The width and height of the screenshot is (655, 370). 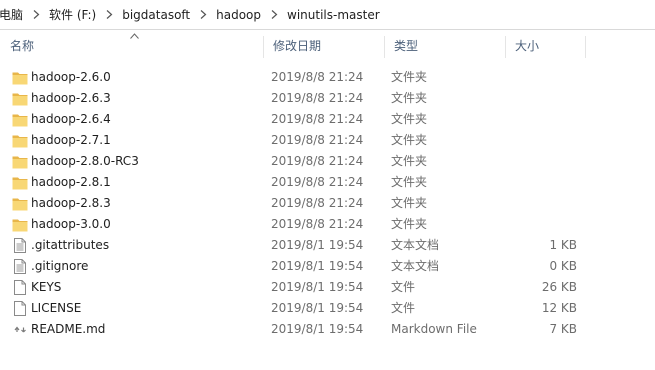 I want to click on file-name: KEYS, so click(x=46, y=287).